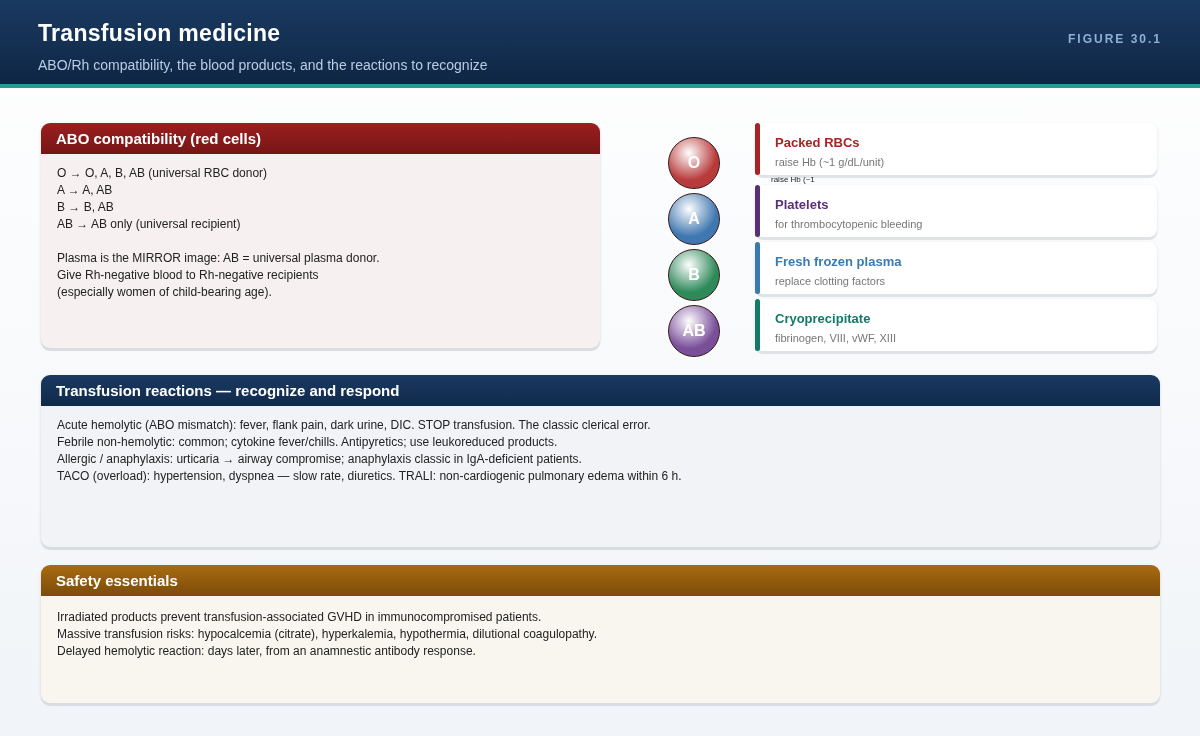  I want to click on blood-group-circle: O, so click(694, 163).